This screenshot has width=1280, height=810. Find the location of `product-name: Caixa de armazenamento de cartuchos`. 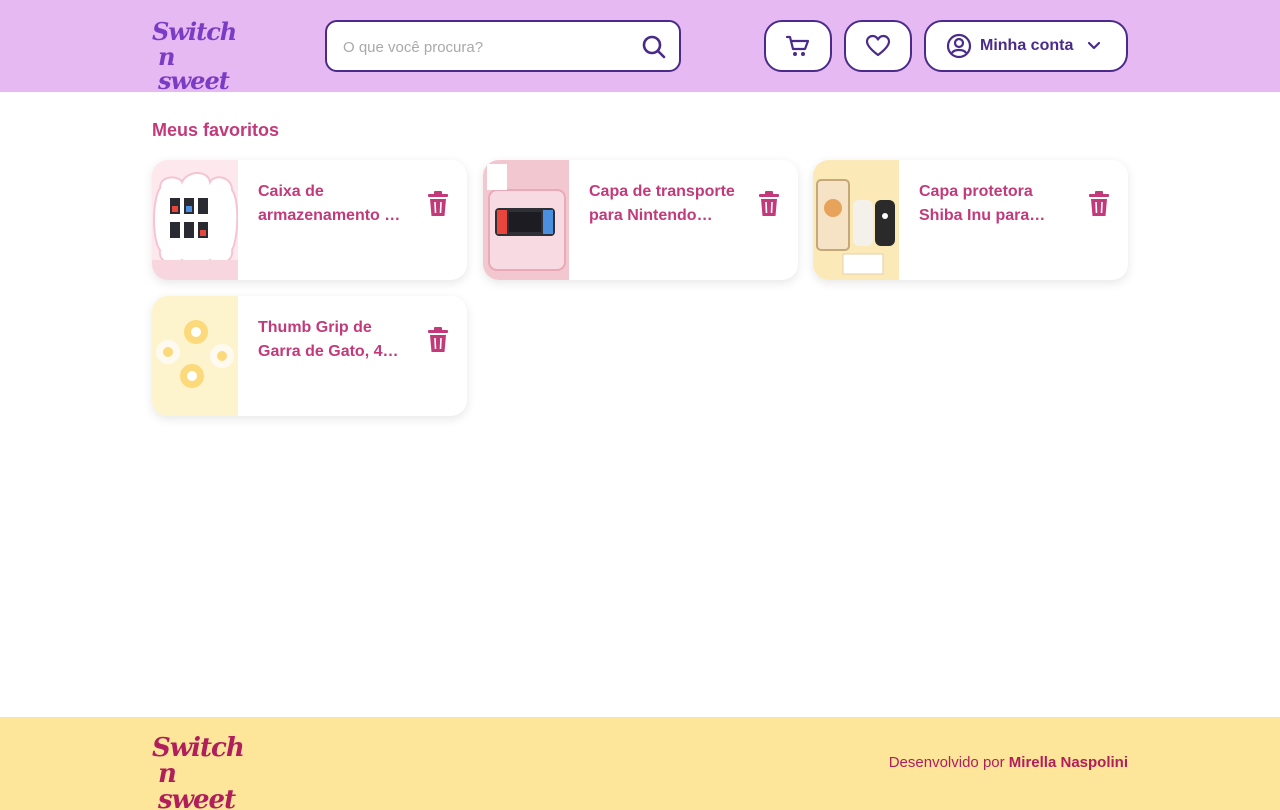

product-name: Caixa de armazenamento de cartuchos is located at coordinates (334, 204).